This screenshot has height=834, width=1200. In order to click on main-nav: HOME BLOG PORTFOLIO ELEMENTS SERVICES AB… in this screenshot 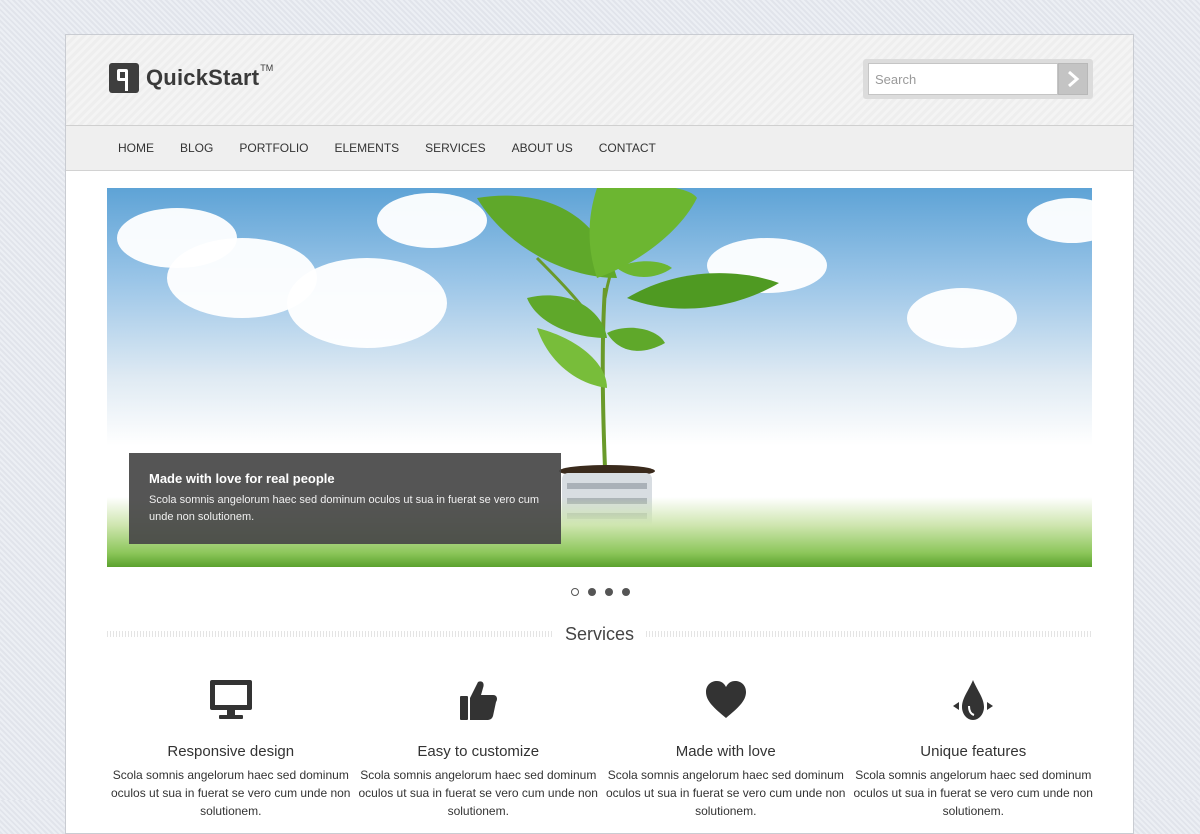, I will do `click(599, 148)`.